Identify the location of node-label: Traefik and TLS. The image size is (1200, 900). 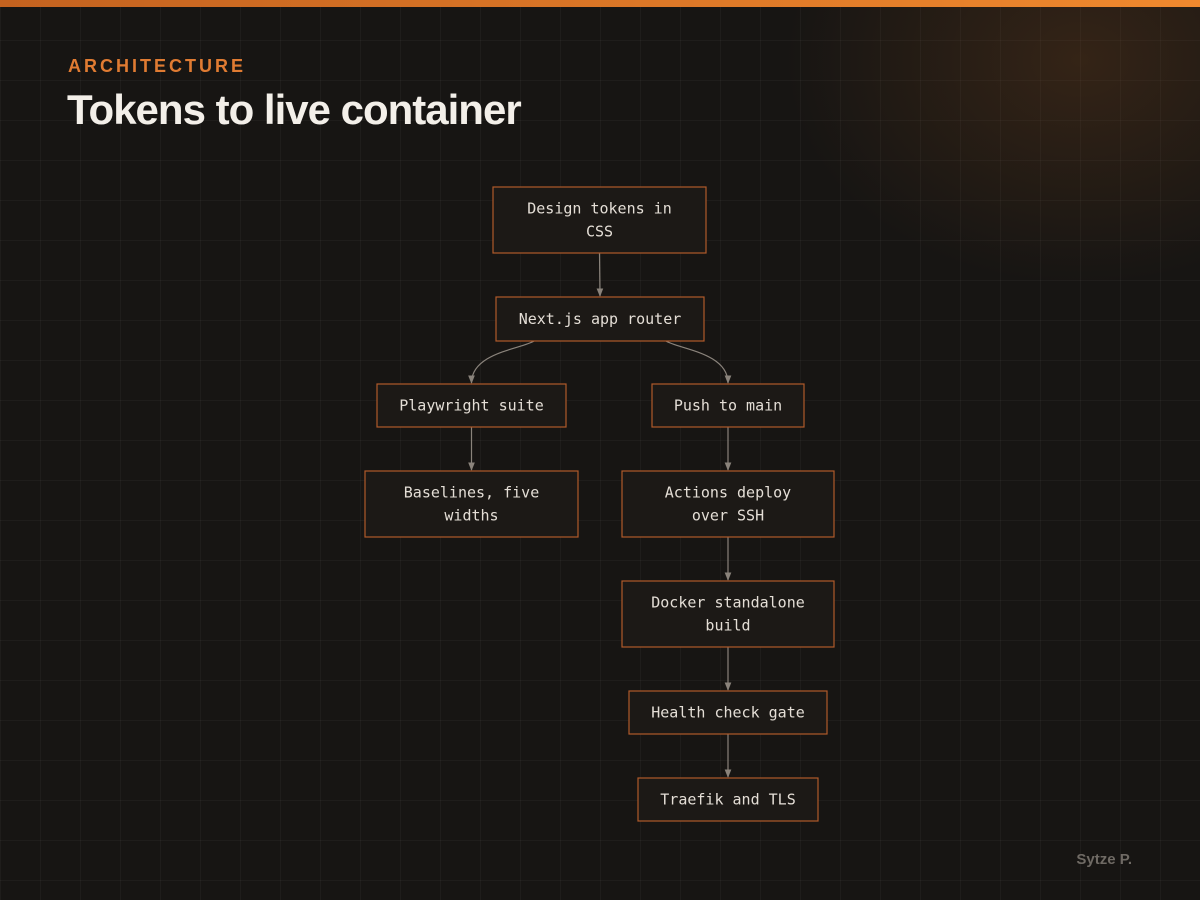
(727, 800).